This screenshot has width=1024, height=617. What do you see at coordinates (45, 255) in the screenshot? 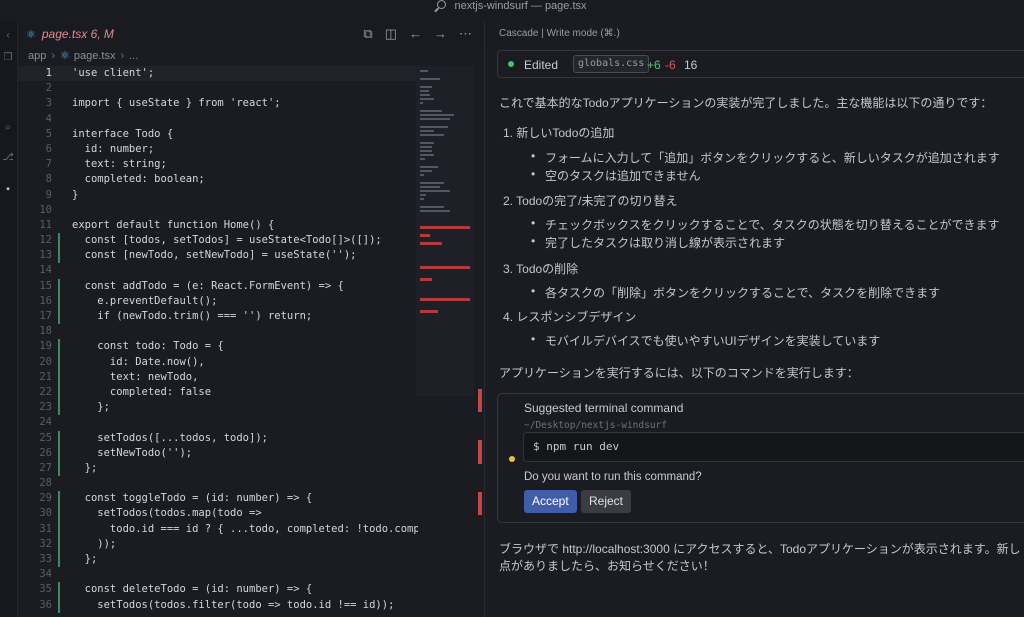
I see `line-number: 13` at bounding box center [45, 255].